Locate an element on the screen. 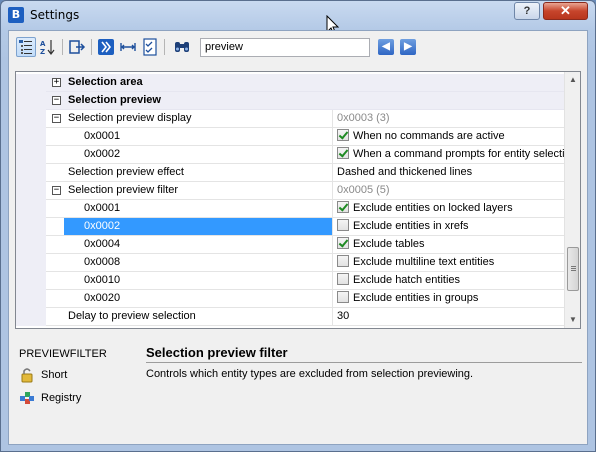  vertical-scrollbar: ▲ ▼ is located at coordinates (572, 200).